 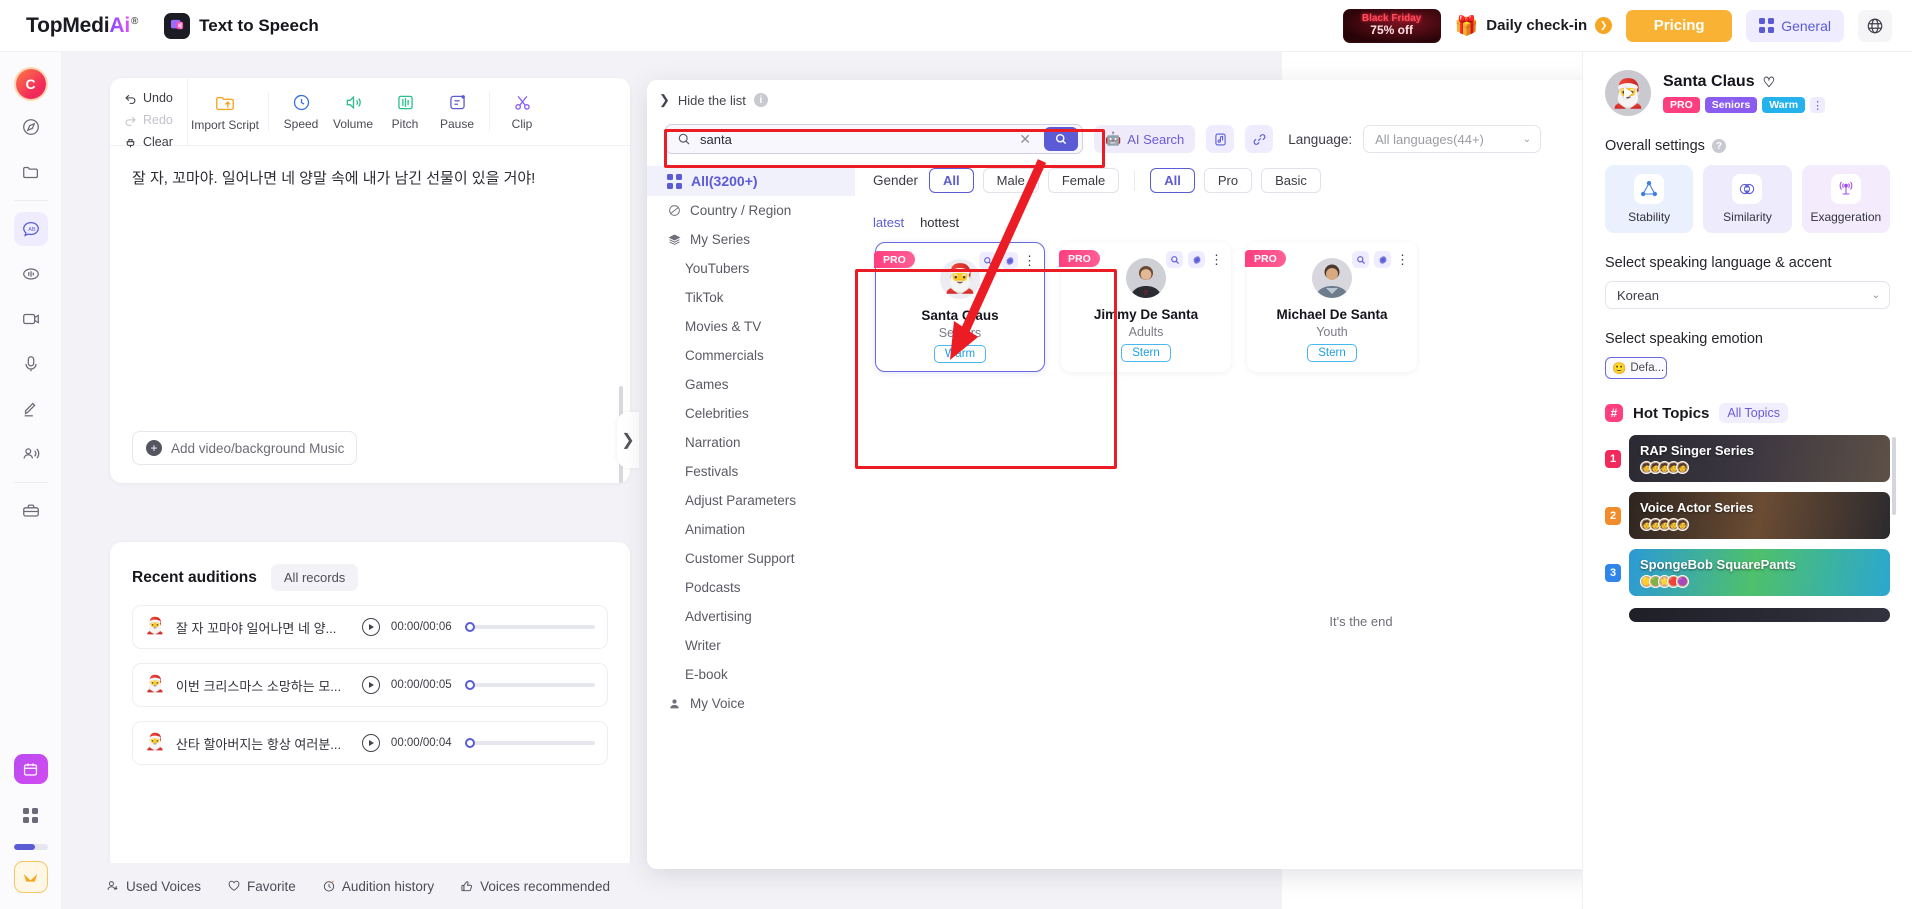 What do you see at coordinates (1718, 146) in the screenshot?
I see `info-icon: ?` at bounding box center [1718, 146].